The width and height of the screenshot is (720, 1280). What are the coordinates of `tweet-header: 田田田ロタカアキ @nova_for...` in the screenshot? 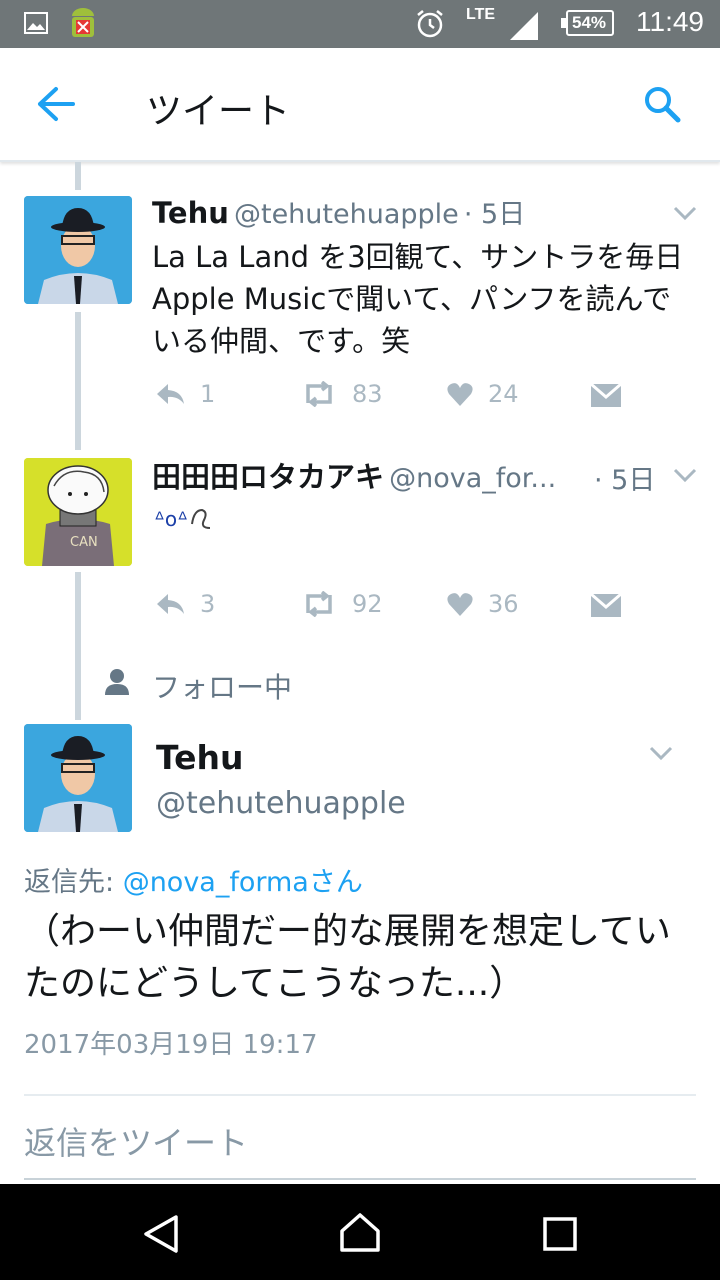 It's located at (362, 475).